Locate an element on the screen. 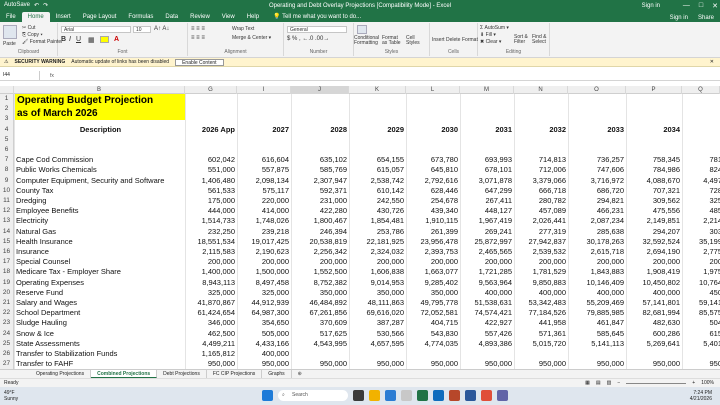 Image resolution: width=720 pixels, height=405 pixels. weather-widget: 49°F Sunny is located at coordinates (11, 396).